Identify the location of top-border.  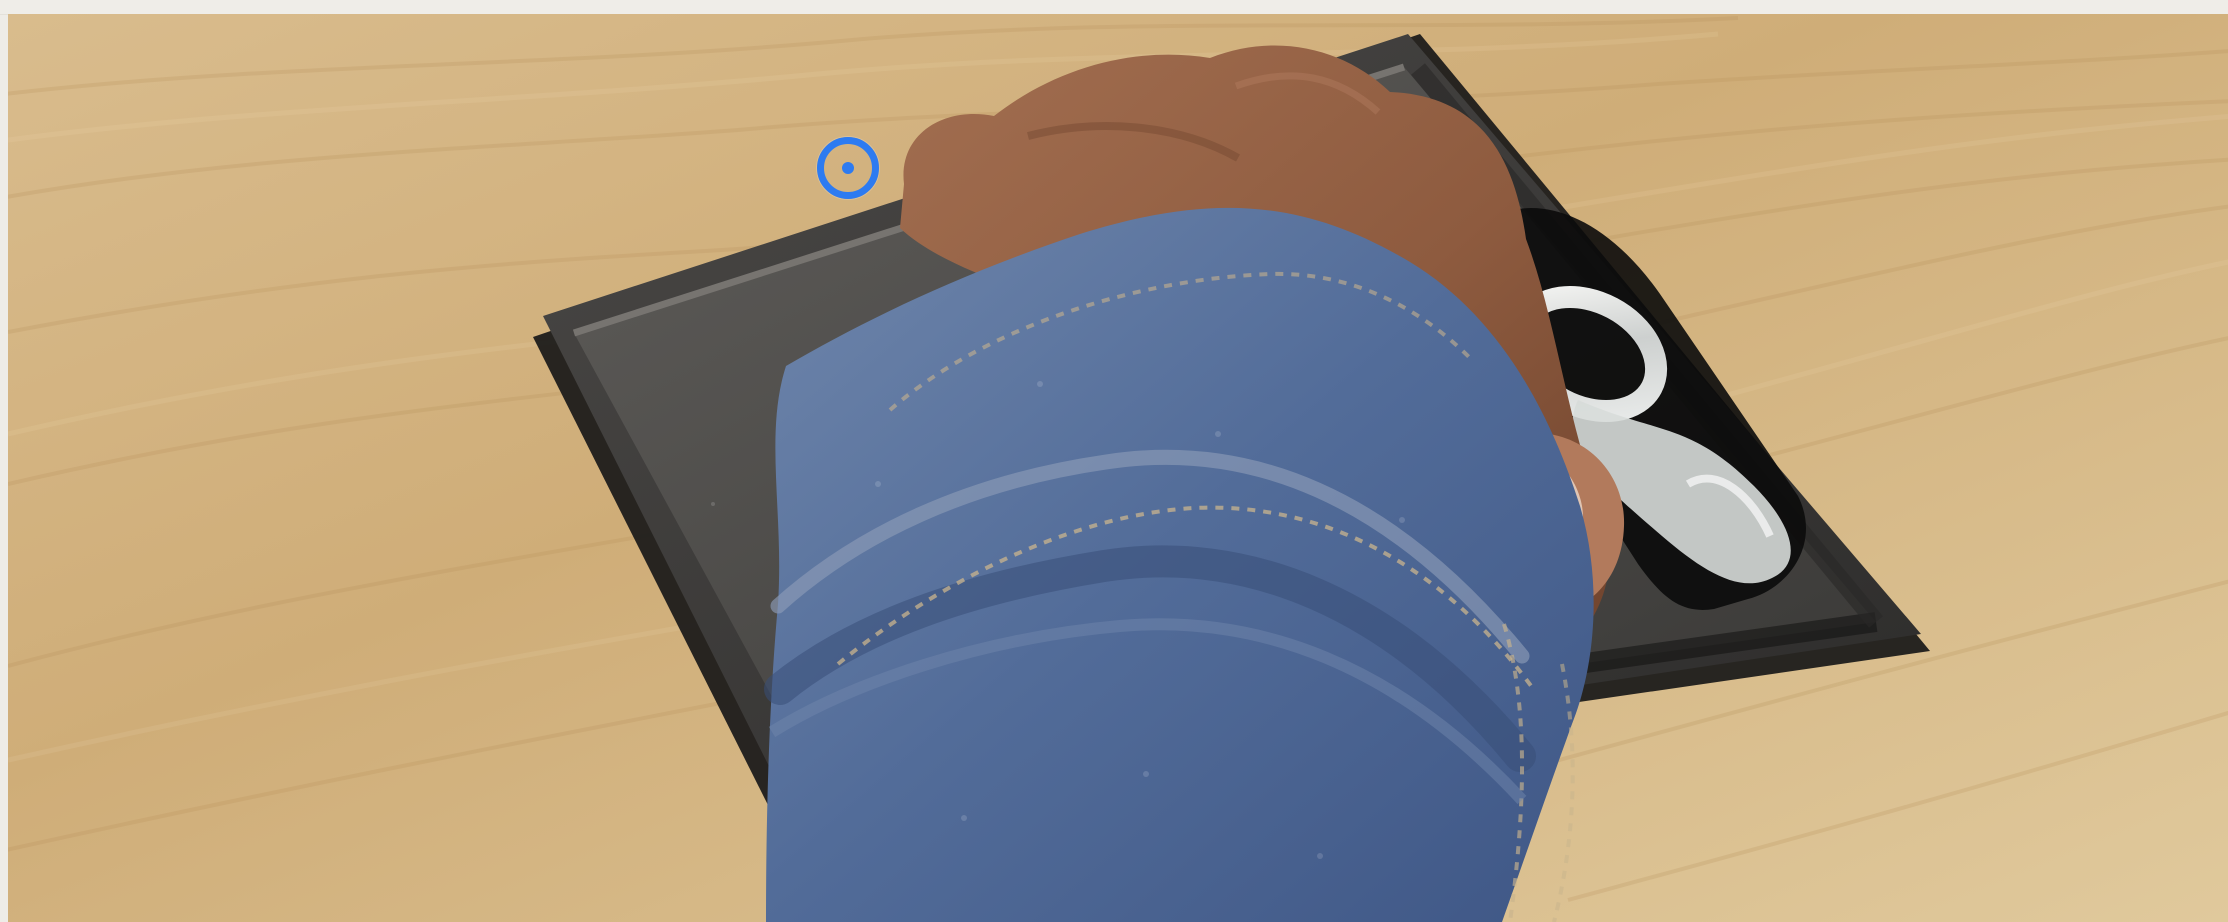
(1114, 7).